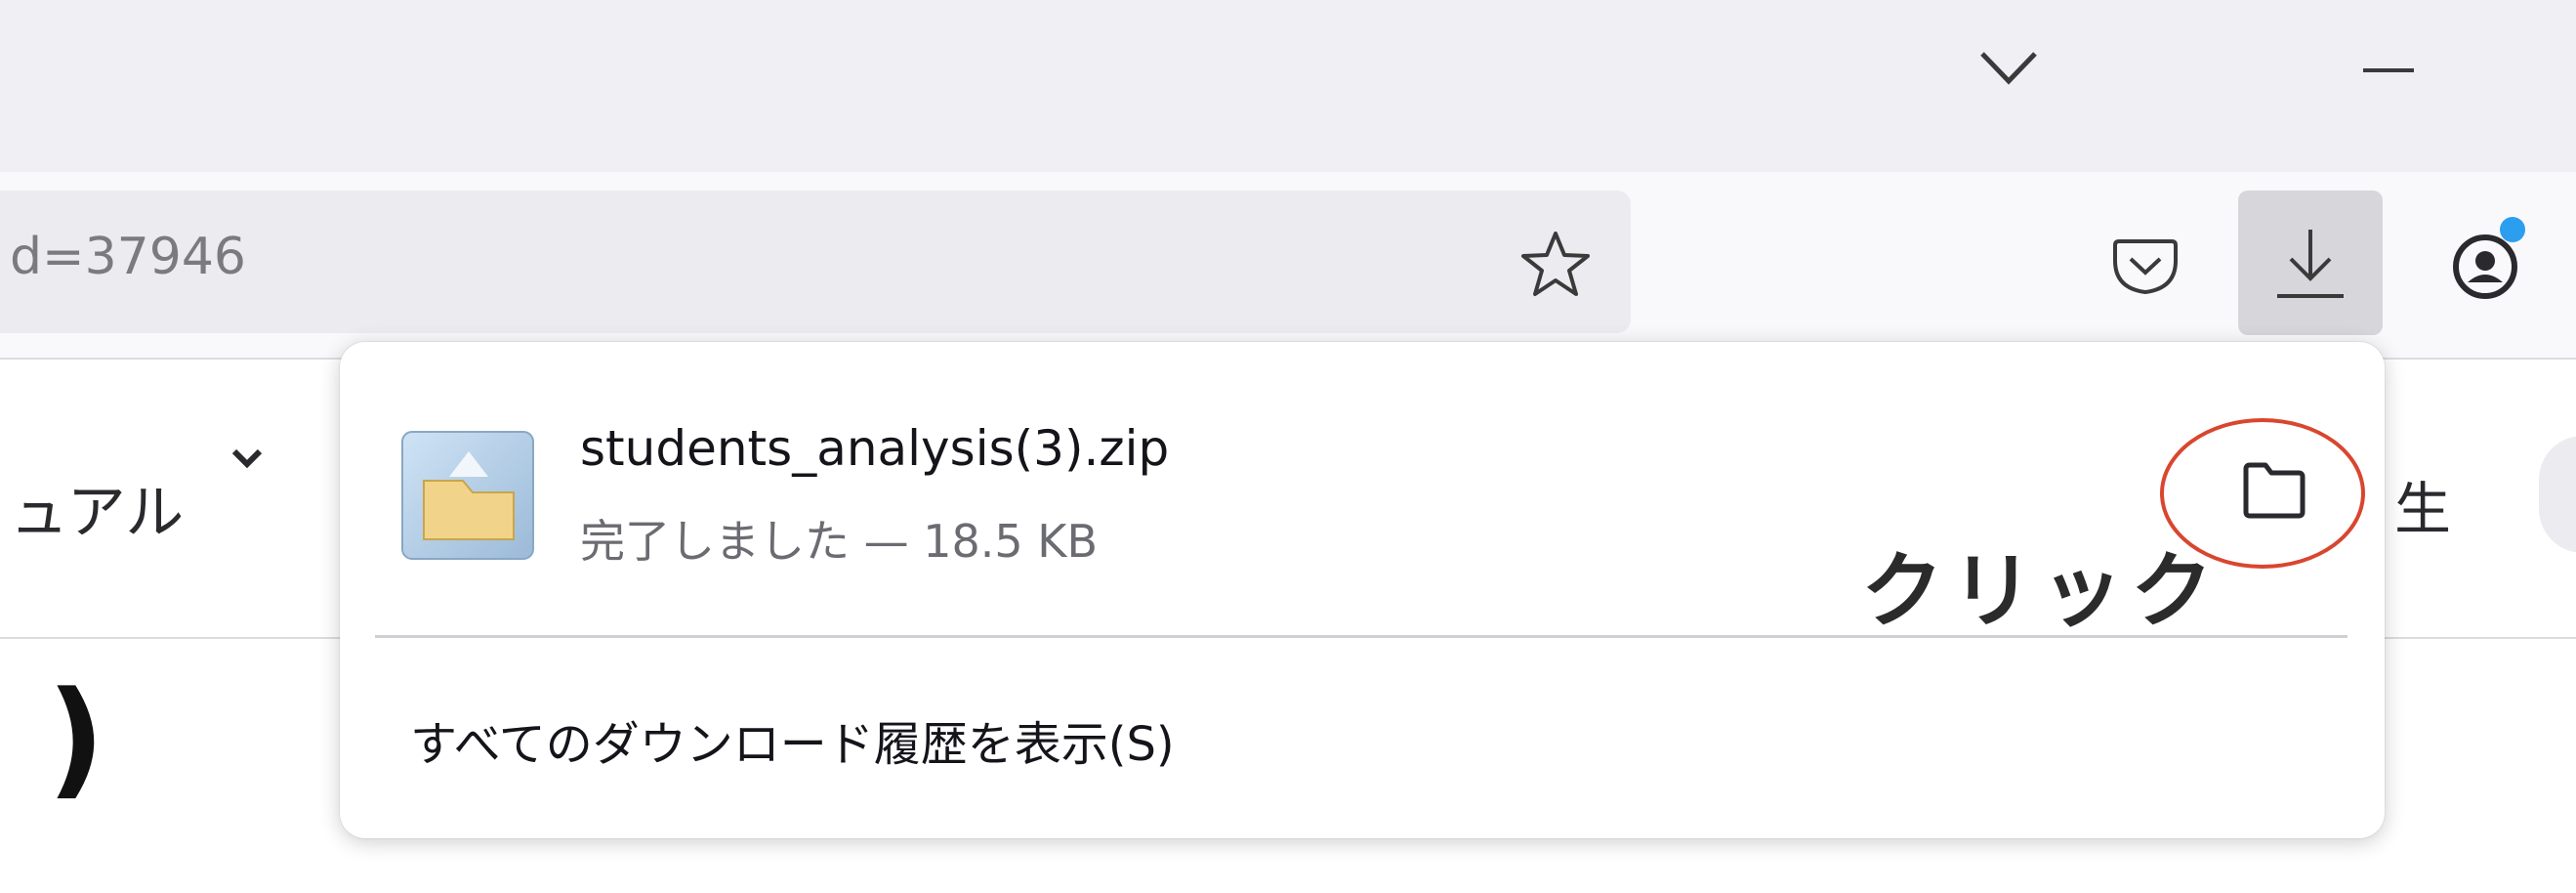  Describe the element at coordinates (815, 262) in the screenshot. I see `url-bar: d=37946` at that location.